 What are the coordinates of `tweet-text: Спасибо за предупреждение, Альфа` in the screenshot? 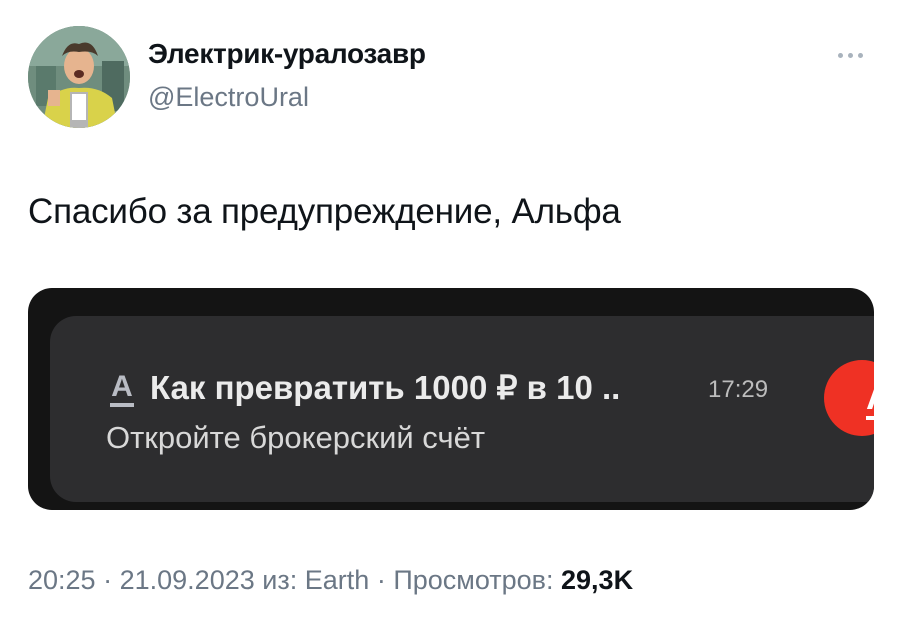 It's located at (324, 211).